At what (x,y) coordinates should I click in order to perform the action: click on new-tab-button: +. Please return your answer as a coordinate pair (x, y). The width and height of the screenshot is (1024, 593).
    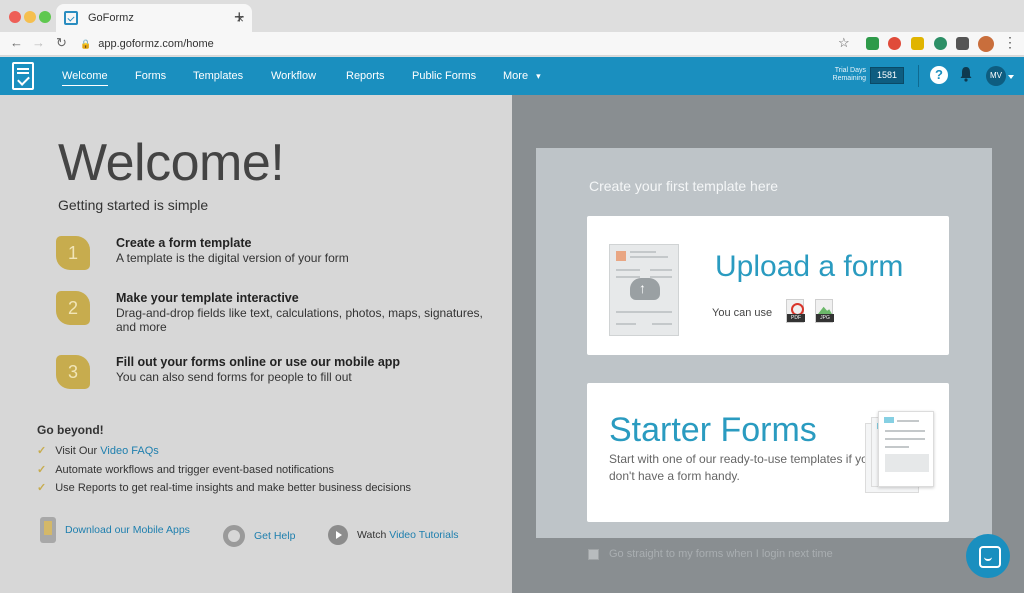
    Looking at the image, I should click on (239, 17).